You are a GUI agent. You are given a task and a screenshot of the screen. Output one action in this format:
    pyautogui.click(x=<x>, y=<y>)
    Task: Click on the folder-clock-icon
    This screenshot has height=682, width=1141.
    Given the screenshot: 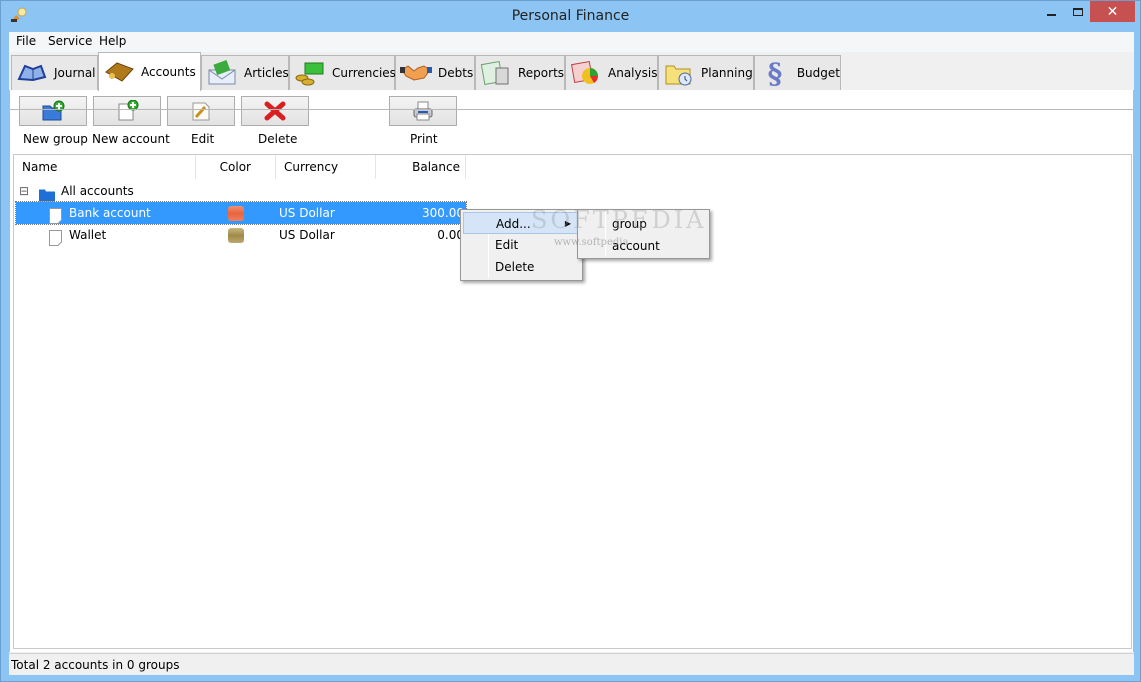 What is the action you would take?
    pyautogui.click(x=679, y=73)
    